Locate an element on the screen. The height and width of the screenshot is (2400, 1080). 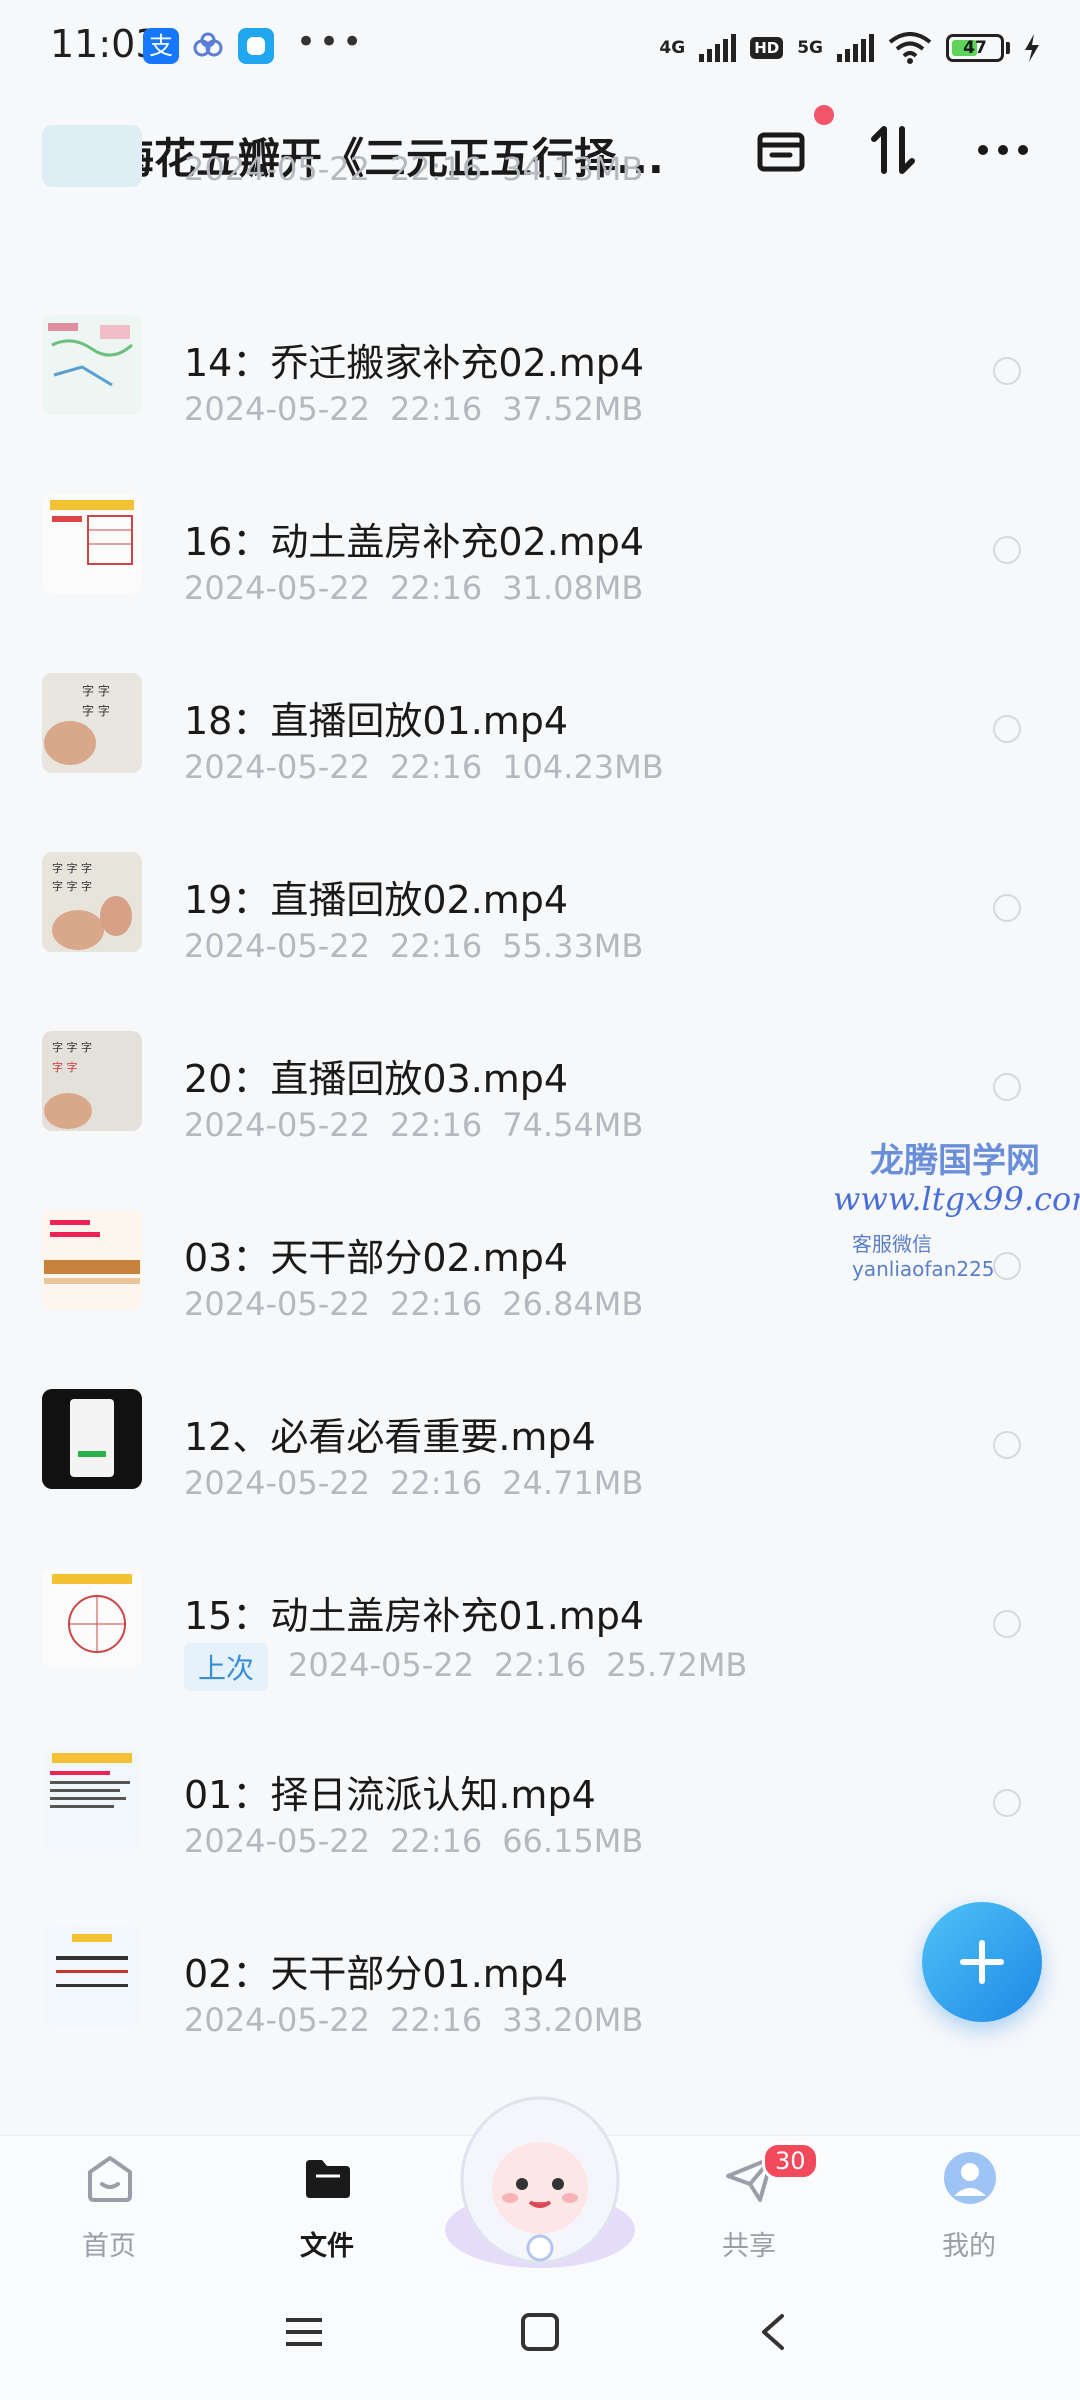
home-square-icon is located at coordinates (540, 2332).